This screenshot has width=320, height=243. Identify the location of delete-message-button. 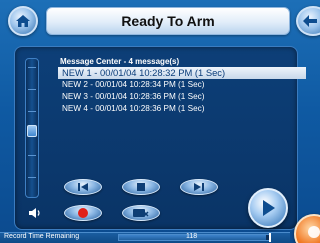
(141, 213).